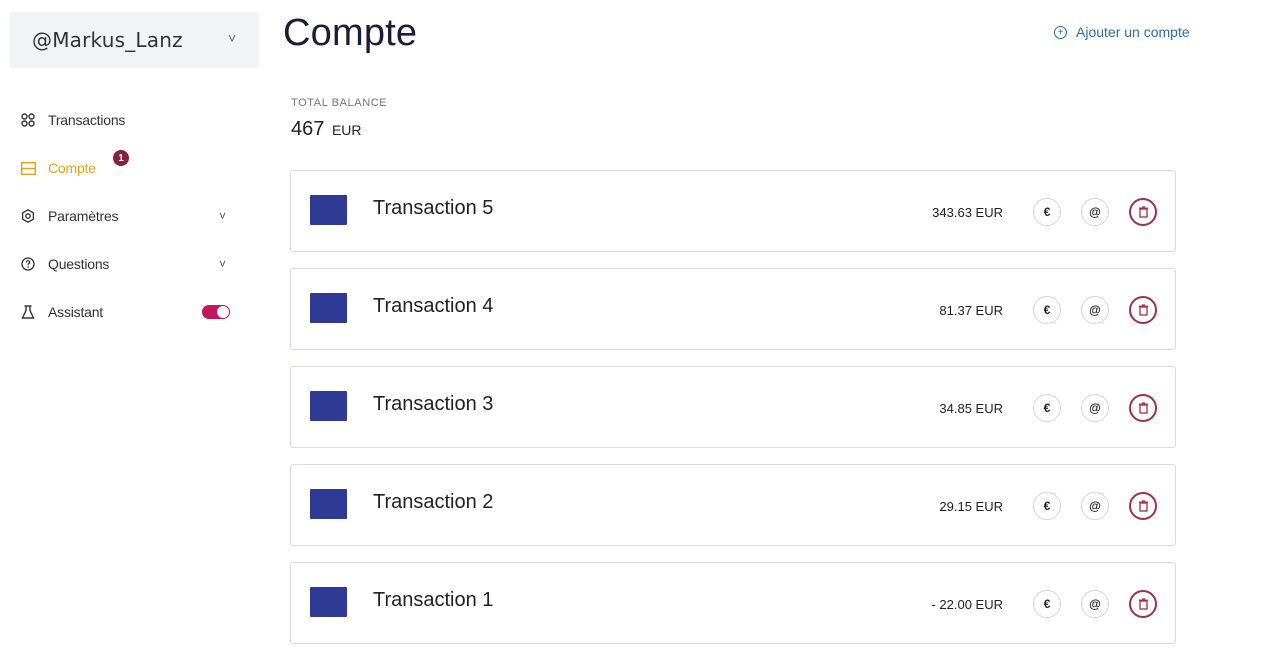  I want to click on transaction-amount: 81.37 EUR, so click(971, 310).